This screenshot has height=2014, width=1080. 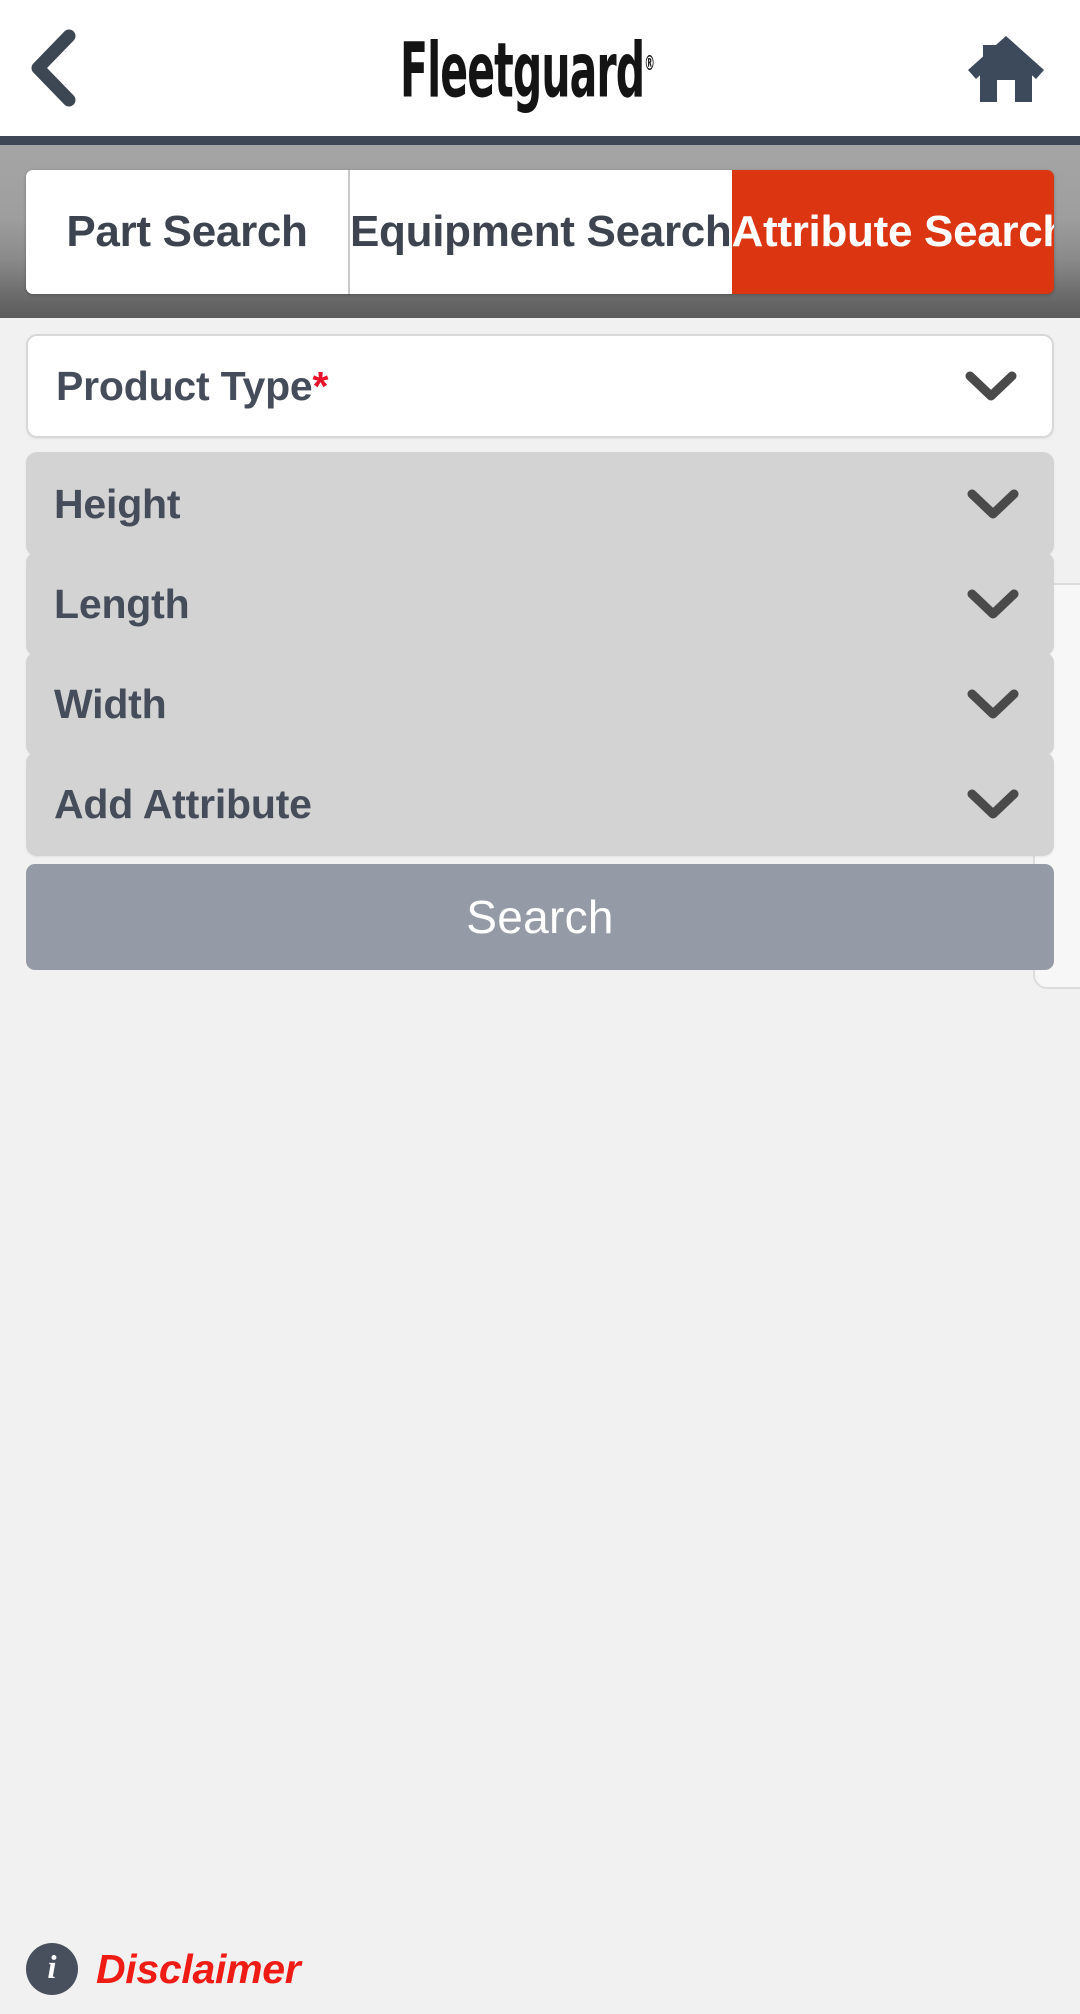 What do you see at coordinates (320, 385) in the screenshot?
I see `required-asterisk: *` at bounding box center [320, 385].